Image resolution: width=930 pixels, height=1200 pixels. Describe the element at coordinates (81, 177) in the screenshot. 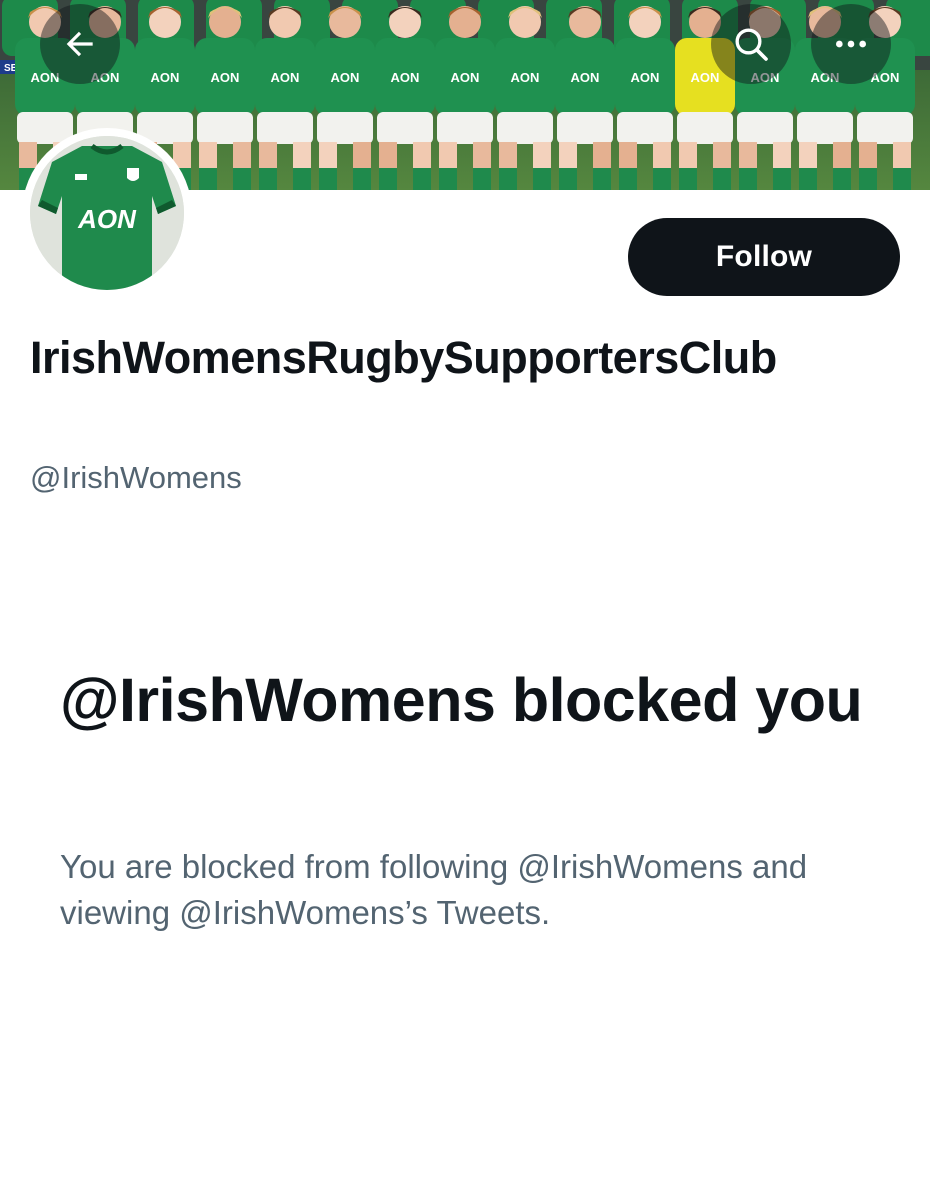

I see `canterbury-logo` at that location.